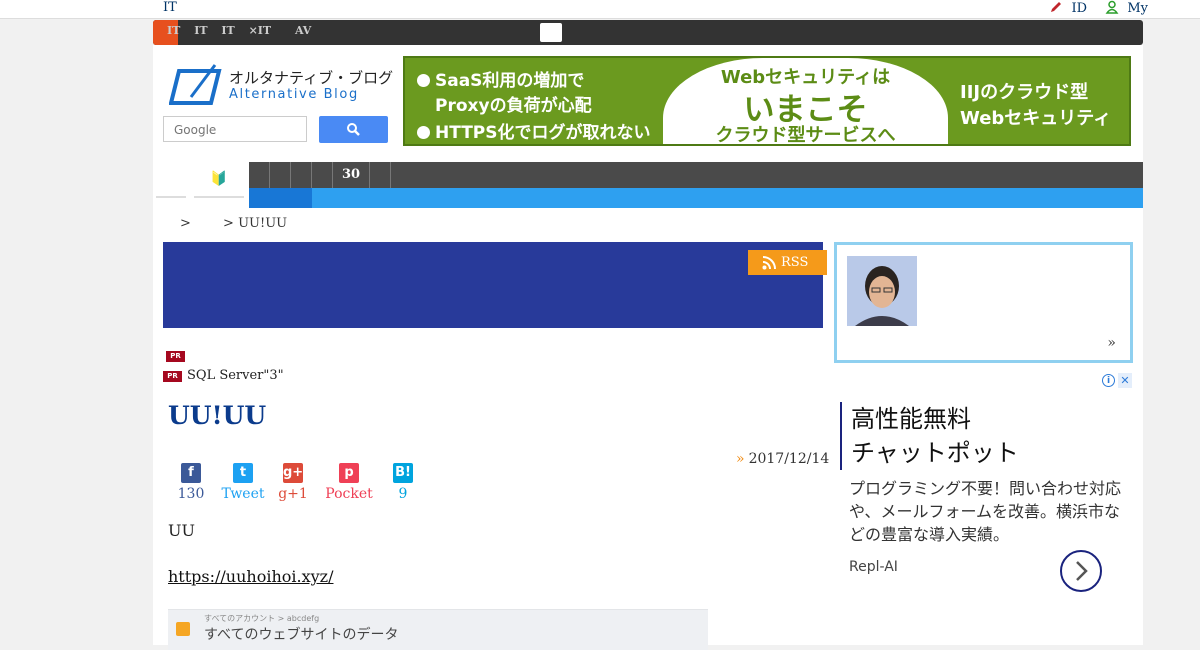 The height and width of the screenshot is (650, 1200). What do you see at coordinates (1108, 380) in the screenshot?
I see `ad-info-icon: i` at bounding box center [1108, 380].